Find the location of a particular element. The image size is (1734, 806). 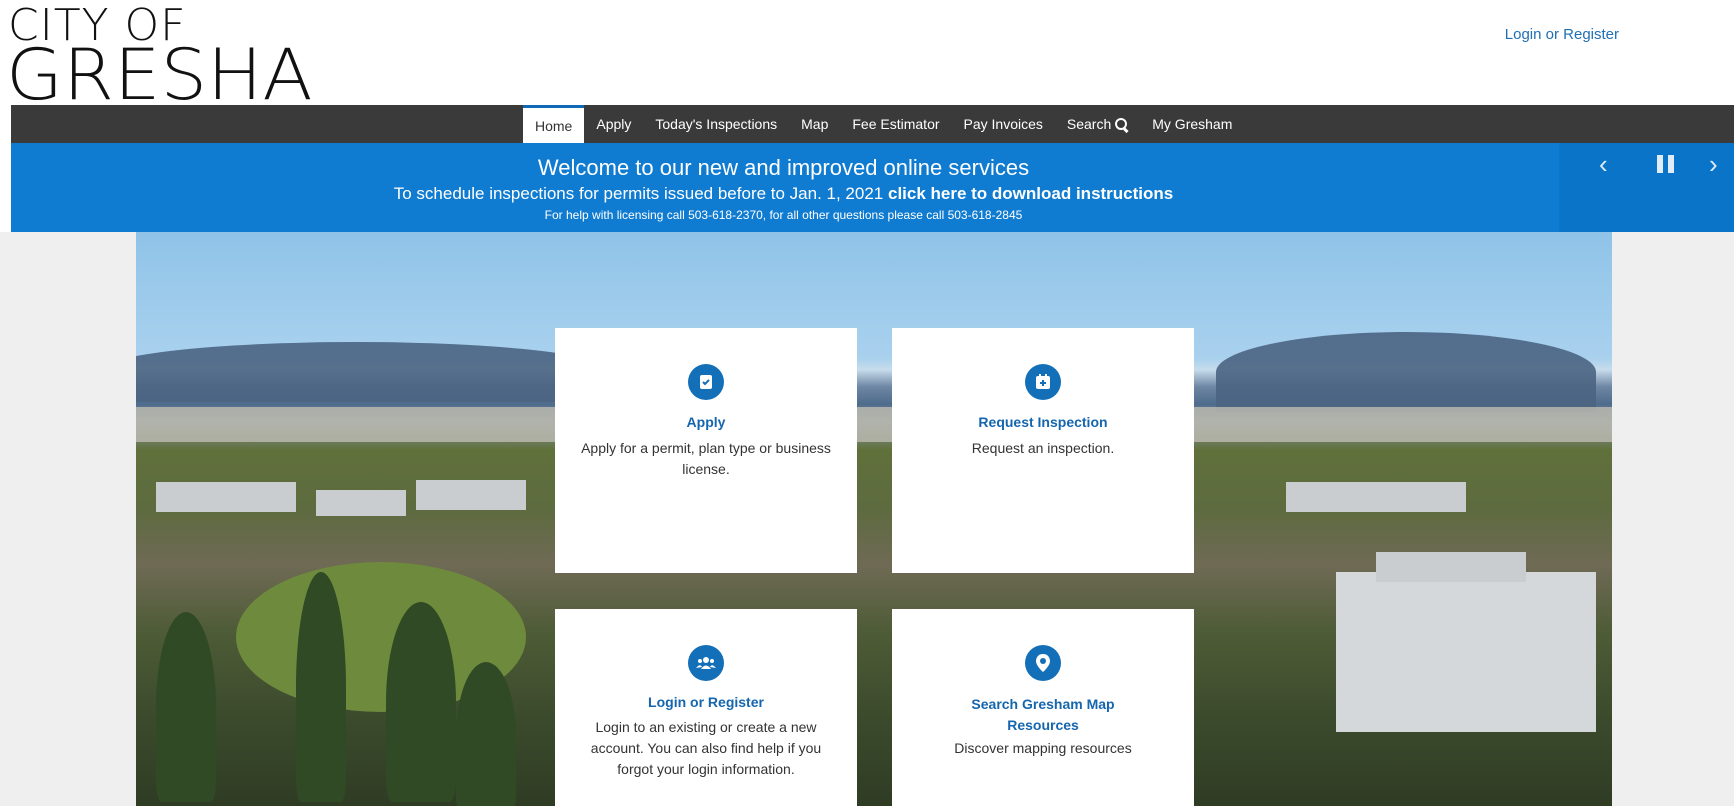

city-logo: CITY OF GRESHAM is located at coordinates (162, 52).